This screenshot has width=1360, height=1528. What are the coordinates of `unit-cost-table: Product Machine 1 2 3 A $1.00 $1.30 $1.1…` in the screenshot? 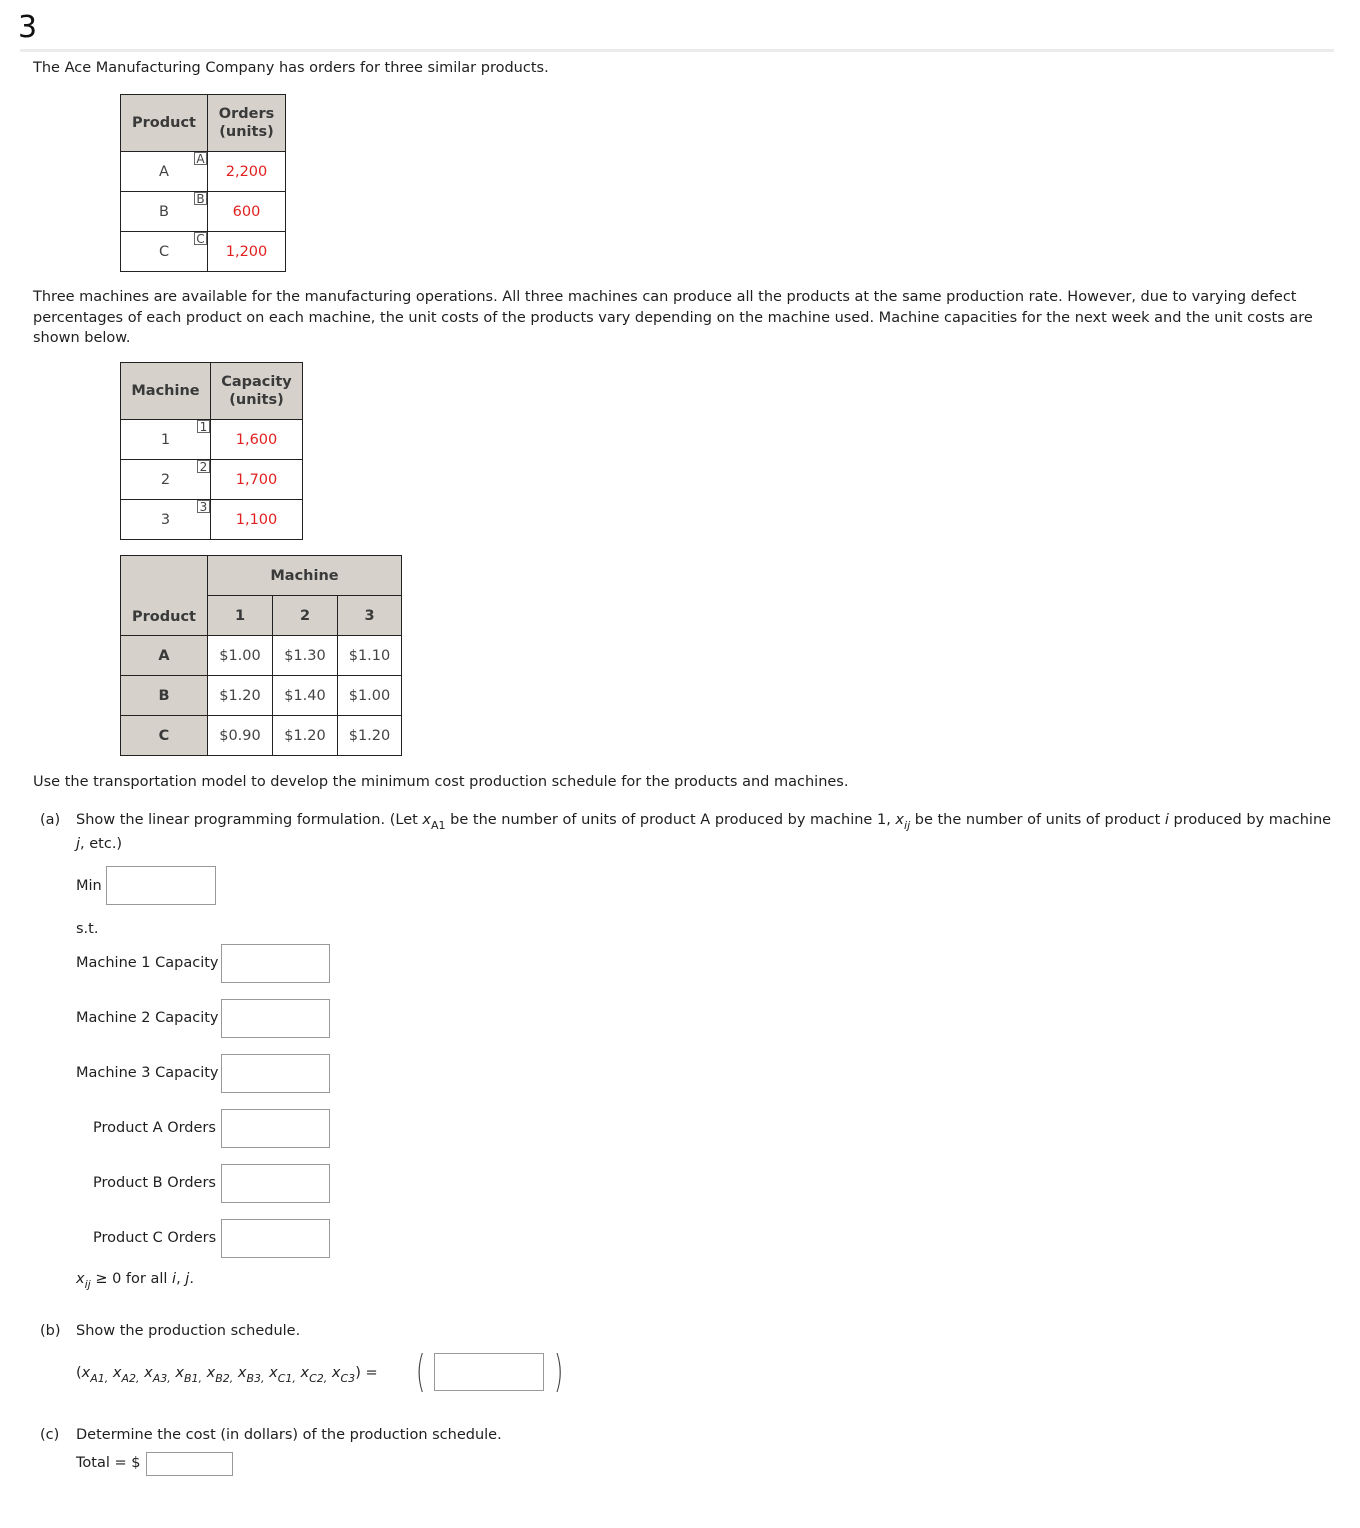 It's located at (261, 655).